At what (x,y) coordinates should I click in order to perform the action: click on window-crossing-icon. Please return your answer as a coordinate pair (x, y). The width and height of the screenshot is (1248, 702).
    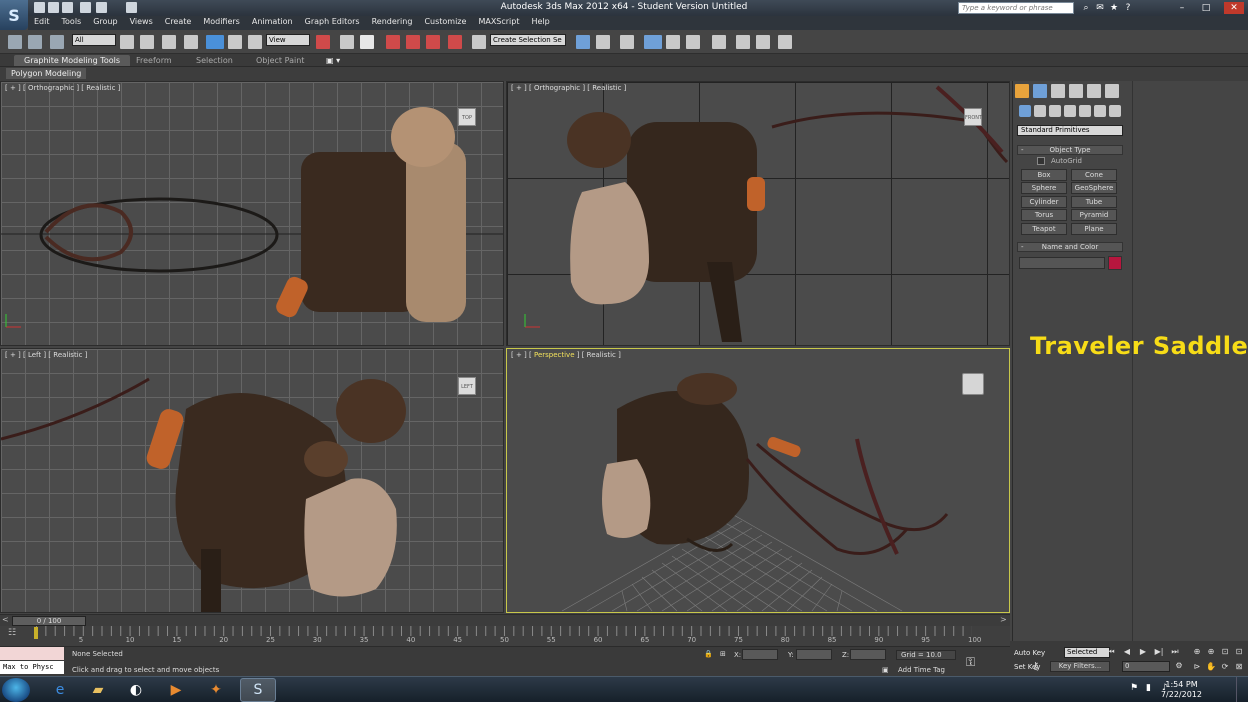
    Looking at the image, I should click on (191, 42).